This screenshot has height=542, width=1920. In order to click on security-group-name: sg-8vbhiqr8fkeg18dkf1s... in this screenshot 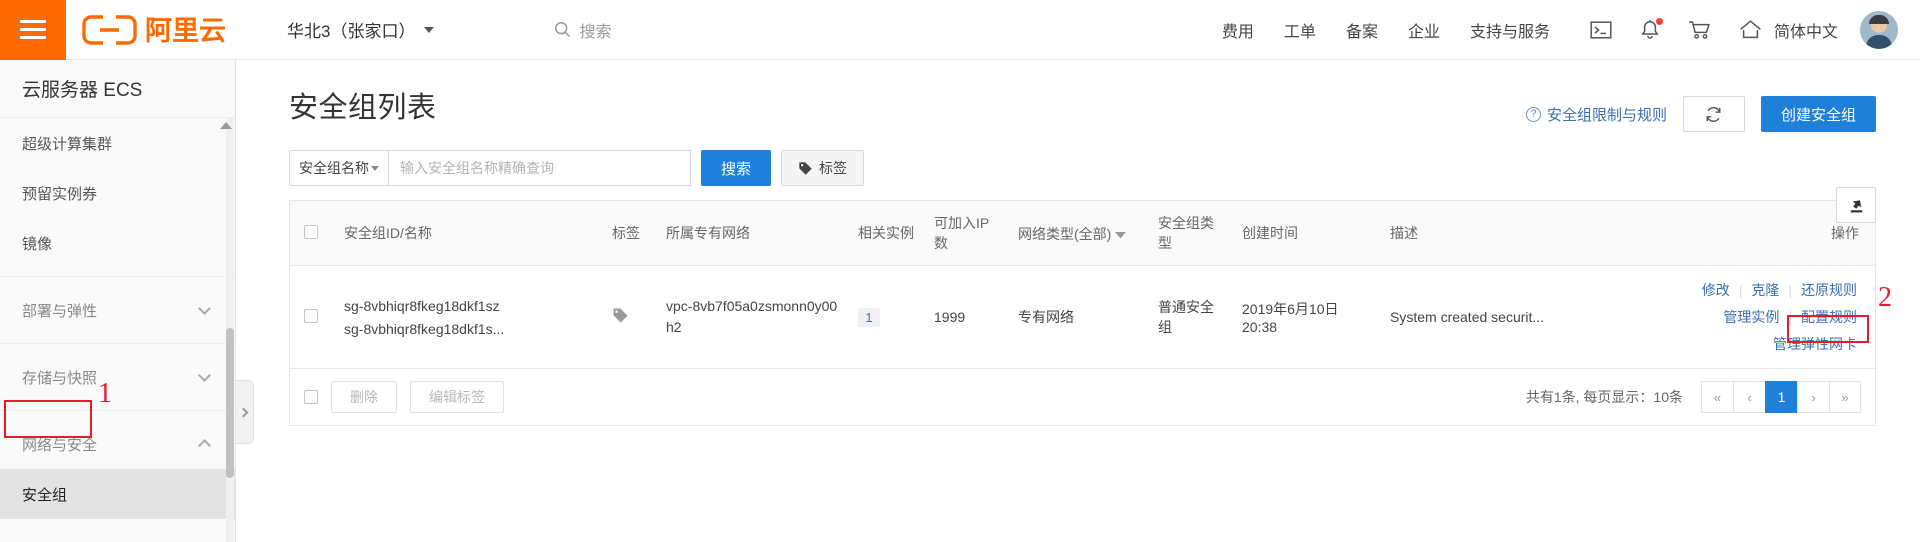, I will do `click(470, 329)`.